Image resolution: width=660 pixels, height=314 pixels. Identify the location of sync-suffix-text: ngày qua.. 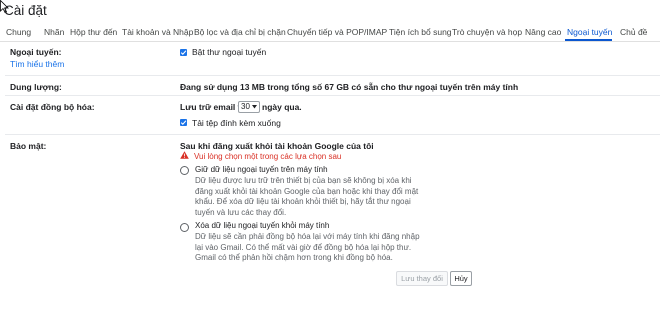
(282, 107).